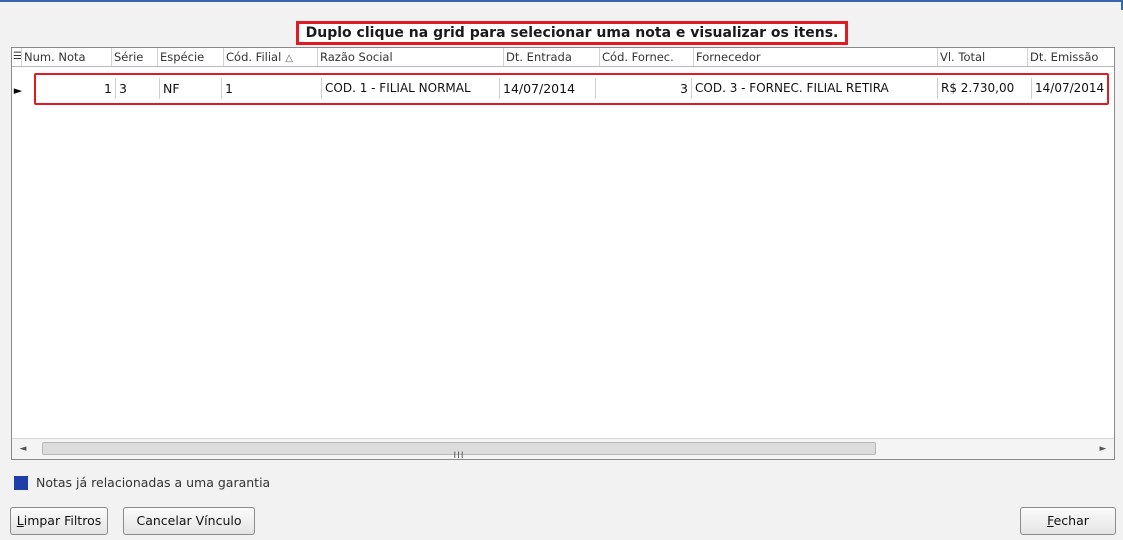 The image size is (1123, 540). What do you see at coordinates (135, 57) in the screenshot?
I see `column-header-serie: Série` at bounding box center [135, 57].